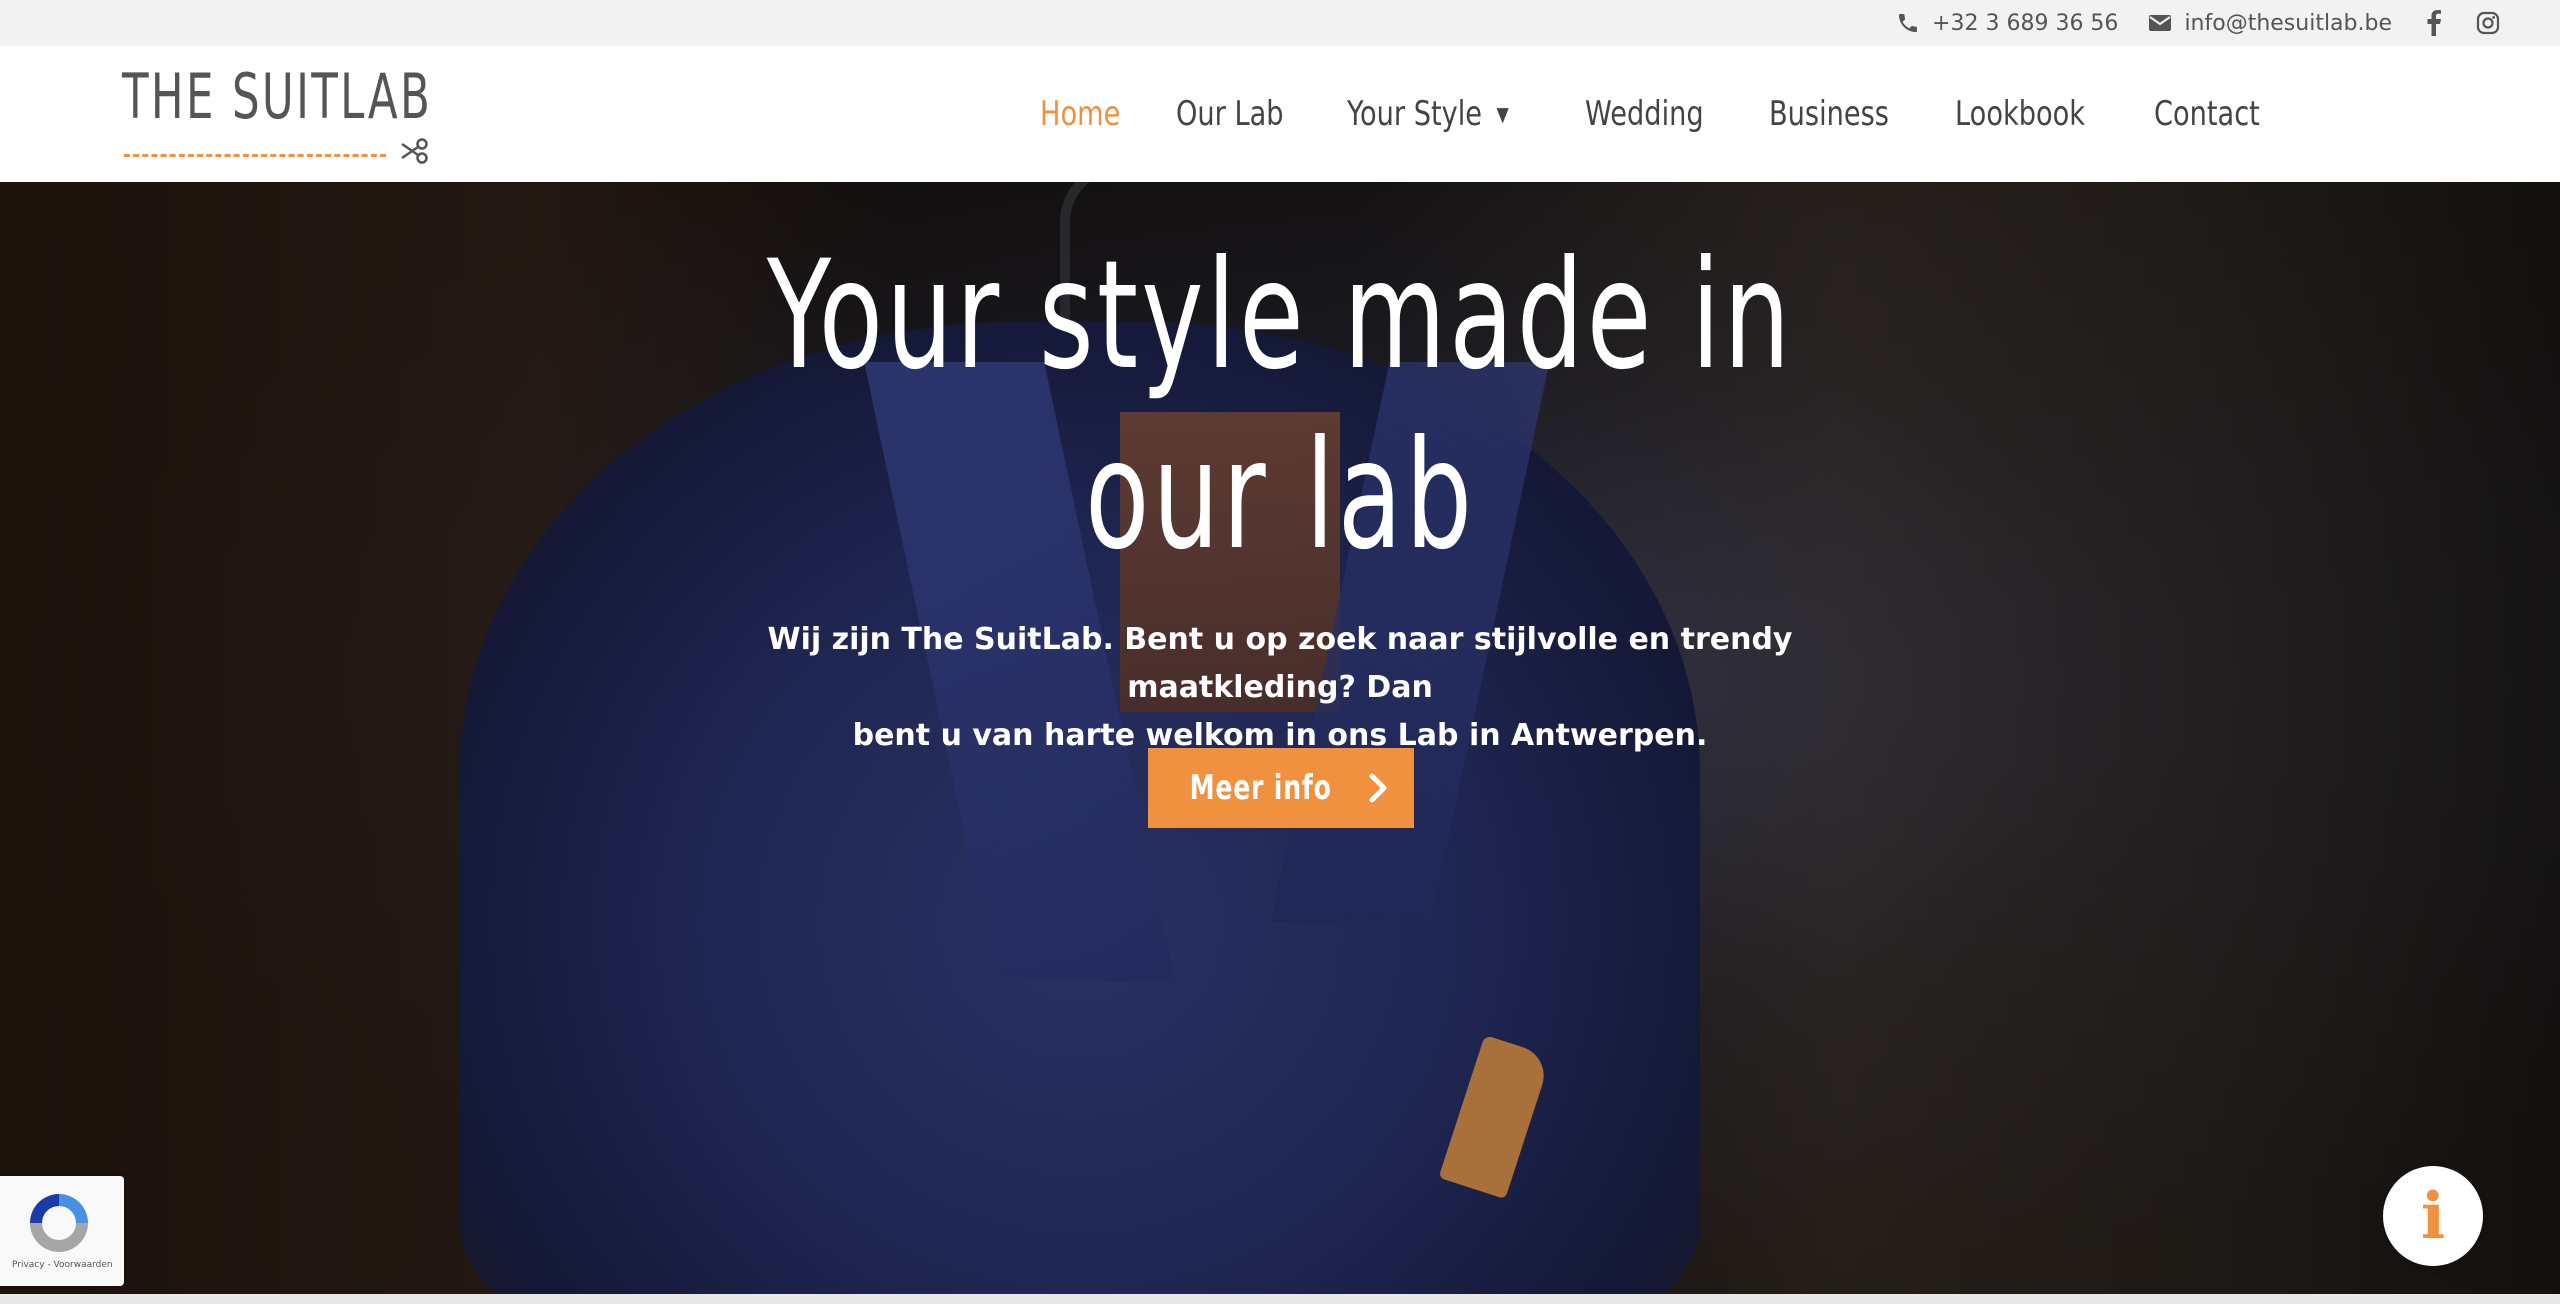 This screenshot has width=2560, height=1304. Describe the element at coordinates (1261, 788) in the screenshot. I see `meer-info-label: Meer info` at that location.